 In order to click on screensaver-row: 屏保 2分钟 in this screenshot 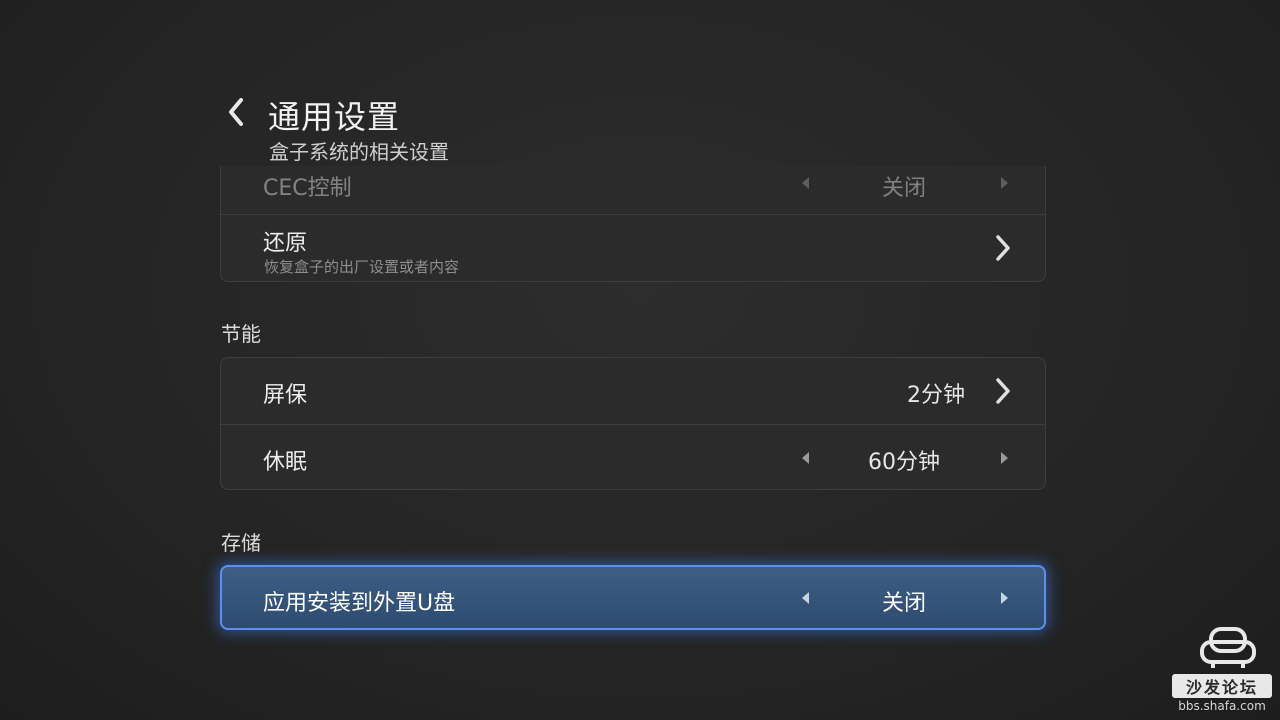, I will do `click(633, 391)`.